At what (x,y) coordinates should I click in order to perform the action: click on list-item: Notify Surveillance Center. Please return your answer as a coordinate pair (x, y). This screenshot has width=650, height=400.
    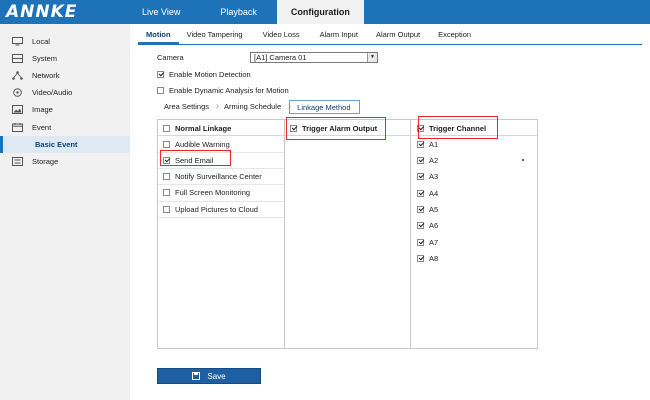
    Looking at the image, I should click on (212, 176).